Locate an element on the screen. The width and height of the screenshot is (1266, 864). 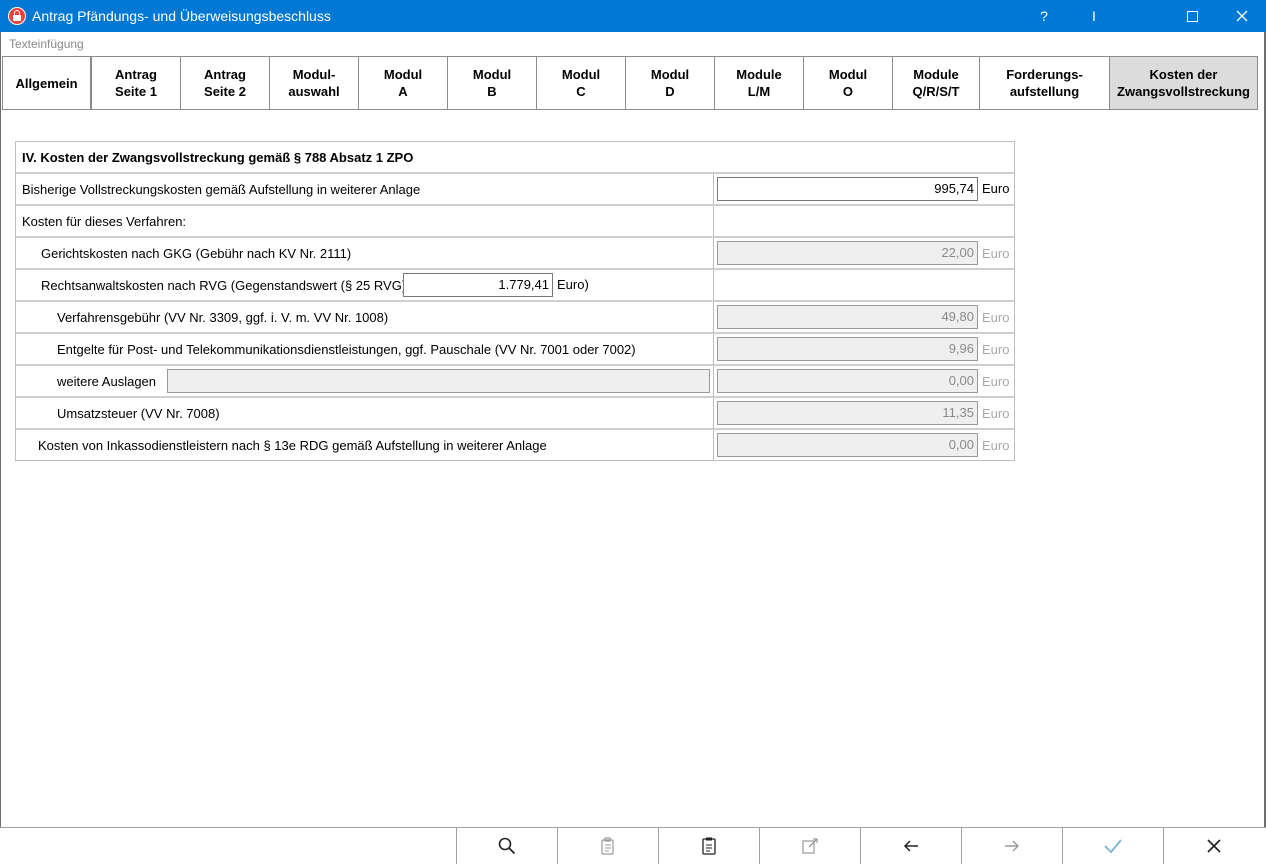
tab-modulauswahl: Modul- auswahl is located at coordinates (314, 83).